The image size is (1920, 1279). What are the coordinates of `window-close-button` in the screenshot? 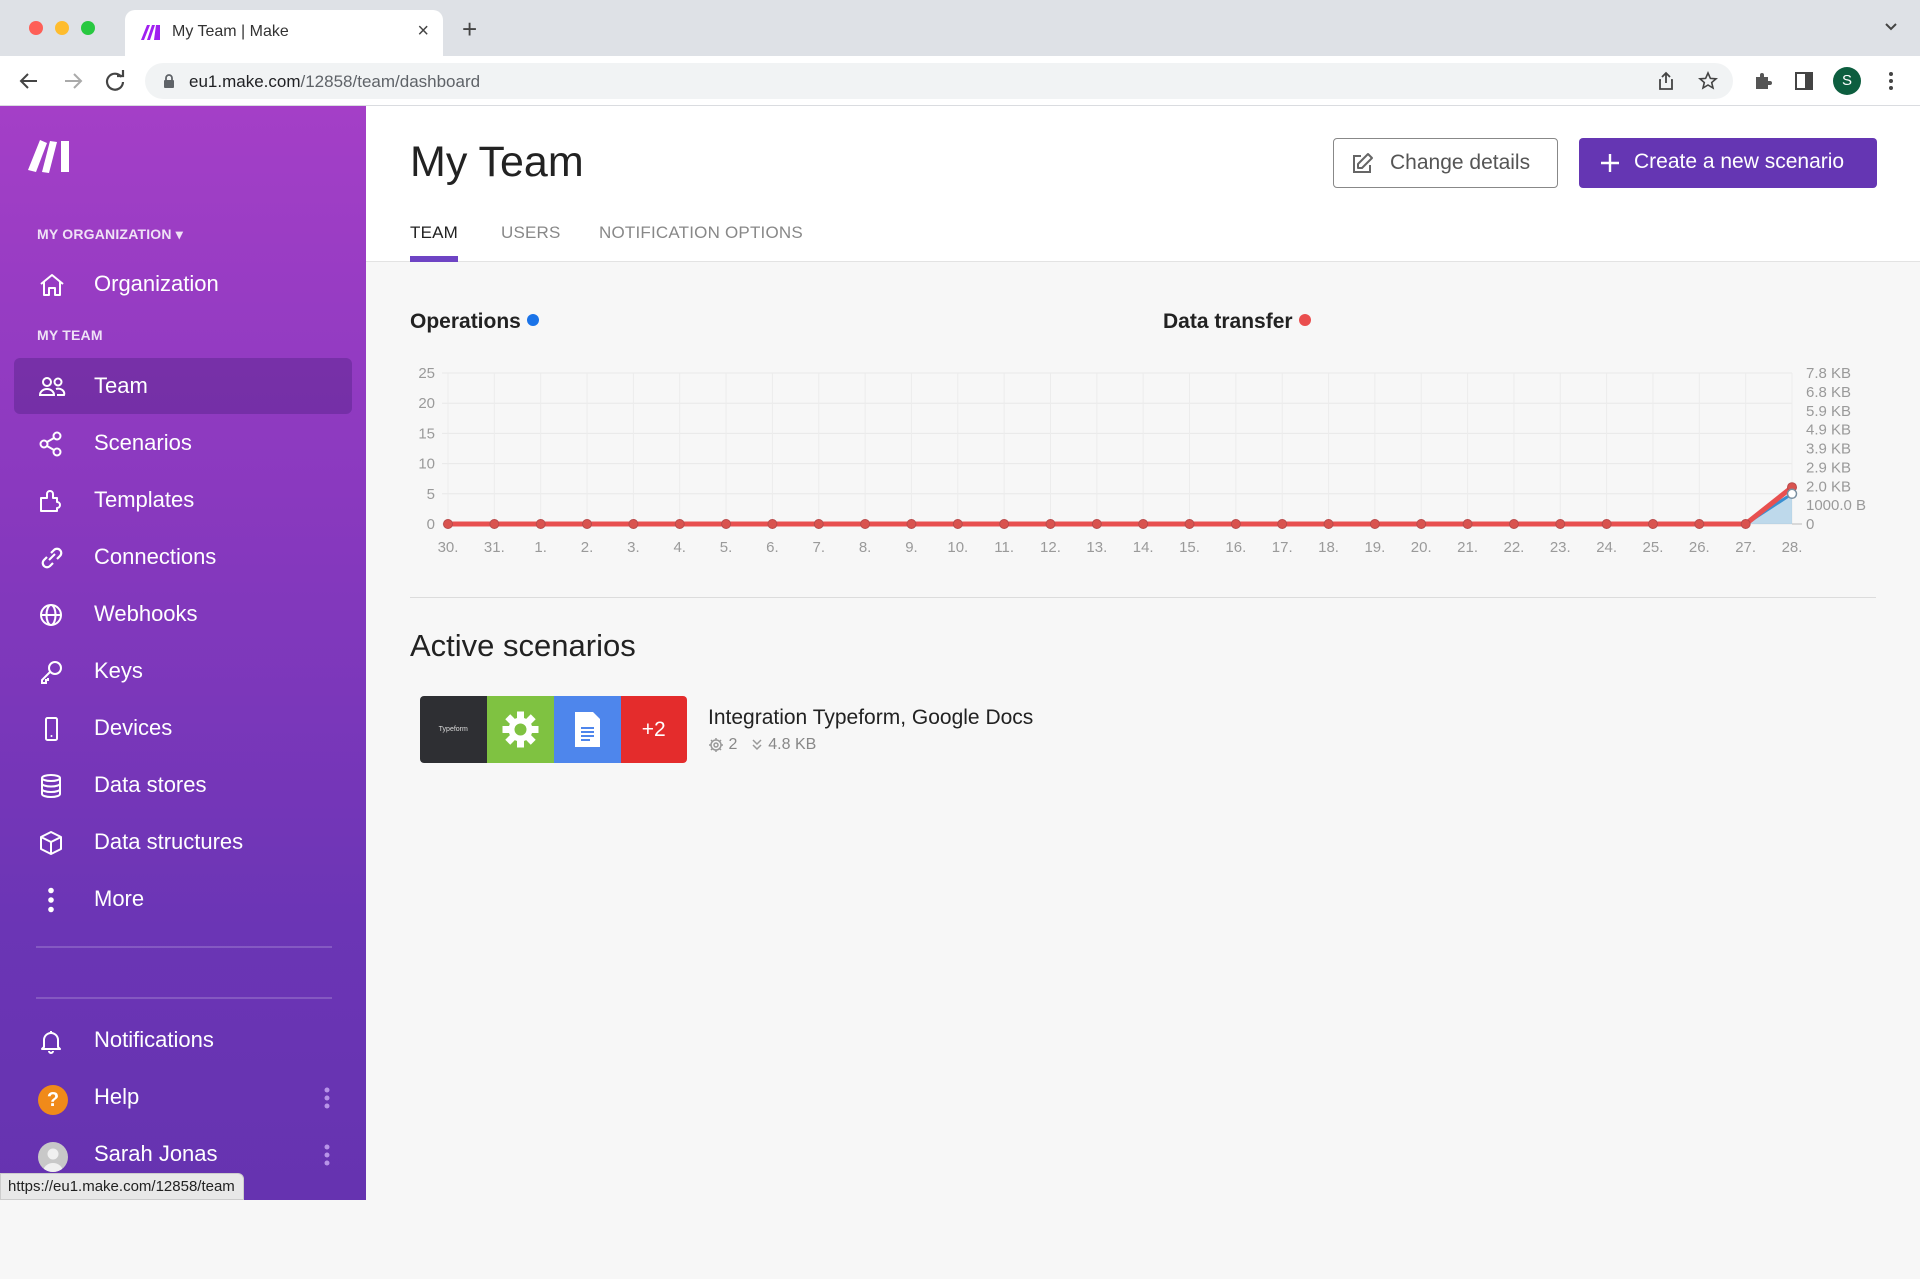 It's located at (36, 28).